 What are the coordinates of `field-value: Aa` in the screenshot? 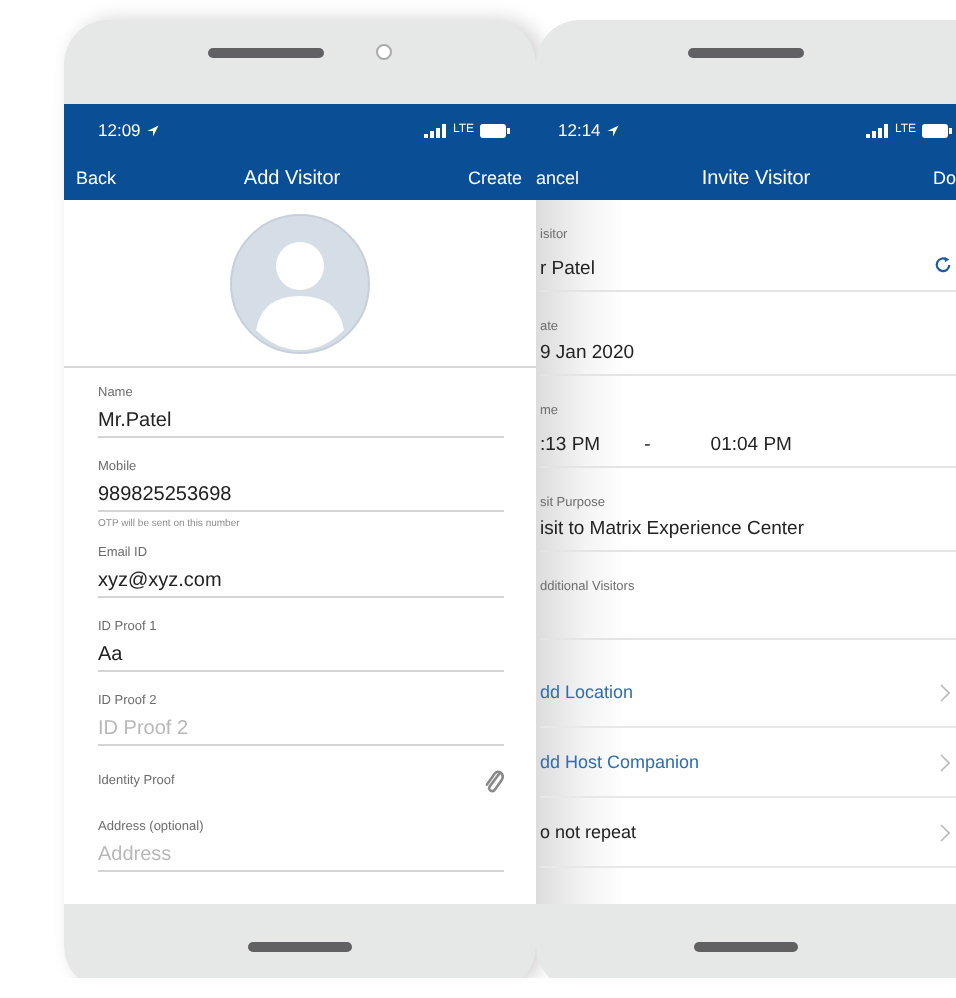 It's located at (301, 653).